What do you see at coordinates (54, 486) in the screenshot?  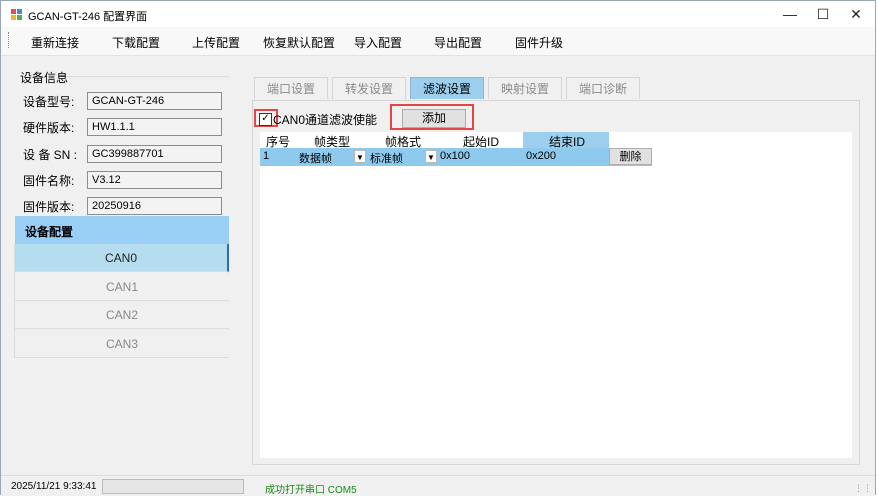 I see `status-datetime: 2025/11/21 9:33:41` at bounding box center [54, 486].